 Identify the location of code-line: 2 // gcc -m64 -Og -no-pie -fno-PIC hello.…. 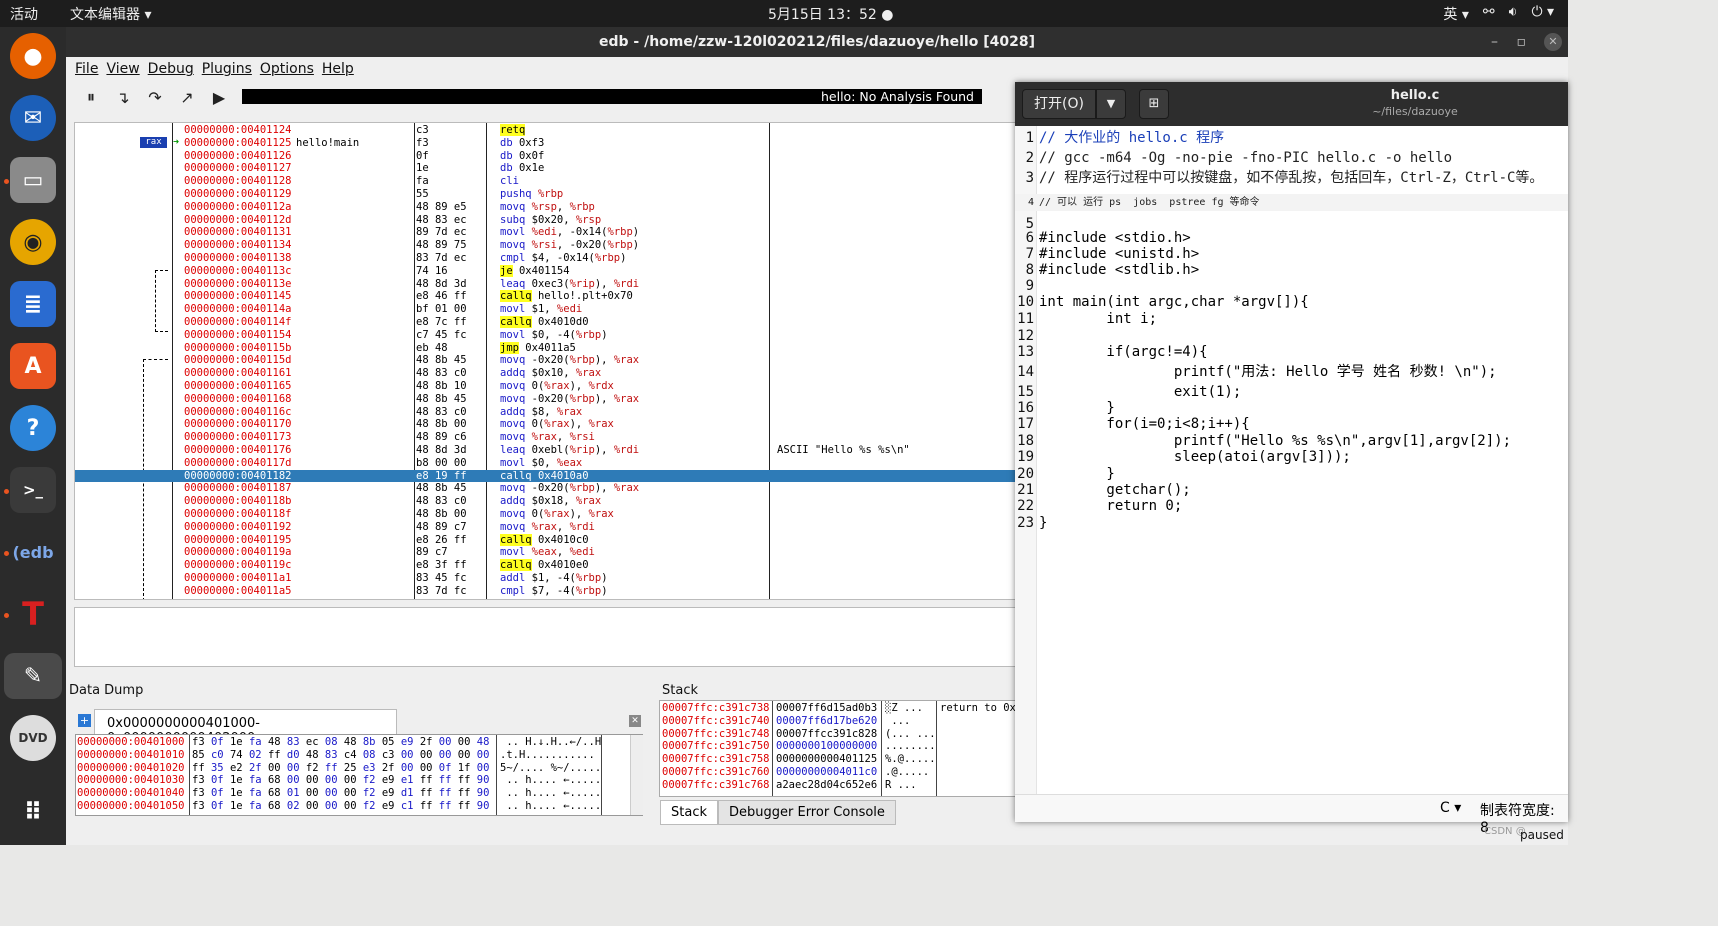
(1291, 158).